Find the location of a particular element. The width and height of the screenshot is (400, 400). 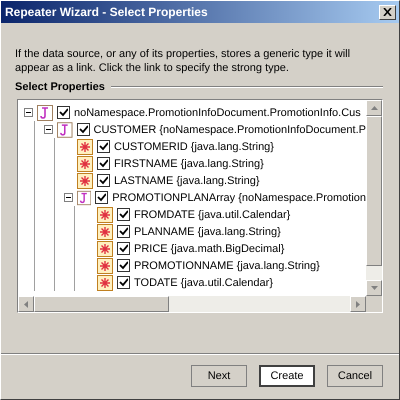

scrollbar-corner is located at coordinates (374, 304).